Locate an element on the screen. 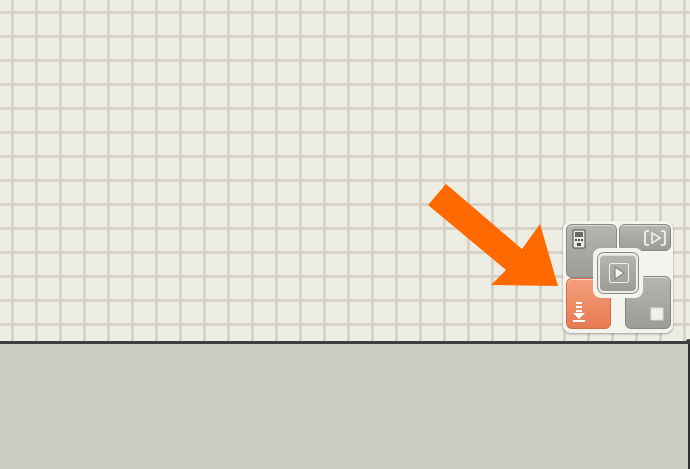  download-and-run-button is located at coordinates (618, 273).